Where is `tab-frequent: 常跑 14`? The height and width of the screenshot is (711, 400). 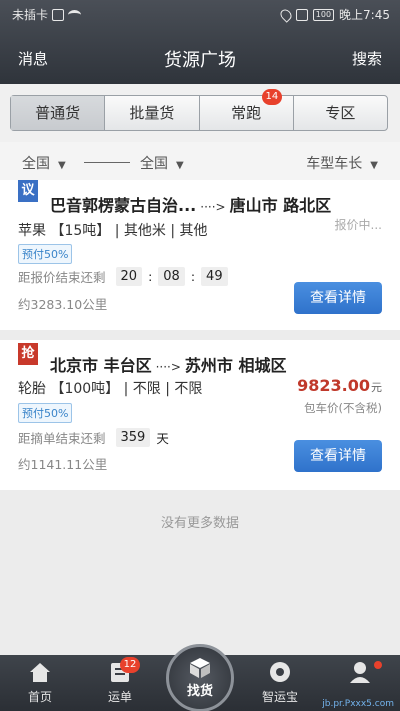
tab-frequent: 常跑 14 is located at coordinates (247, 109).